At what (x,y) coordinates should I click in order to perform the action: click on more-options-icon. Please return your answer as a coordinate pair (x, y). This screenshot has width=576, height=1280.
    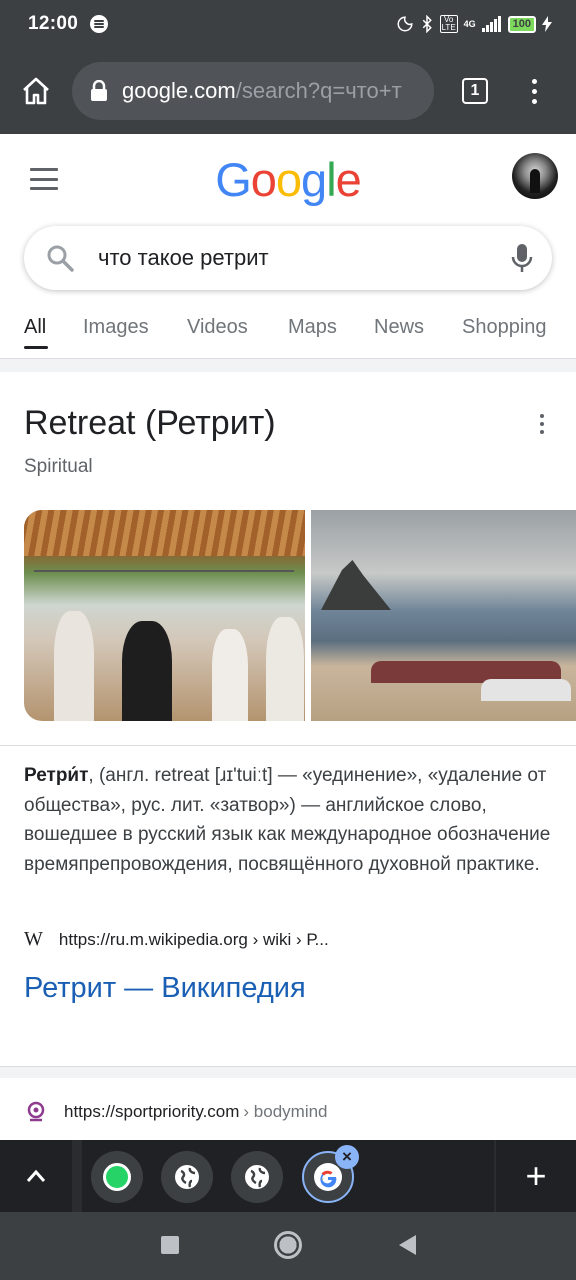
    Looking at the image, I should click on (542, 424).